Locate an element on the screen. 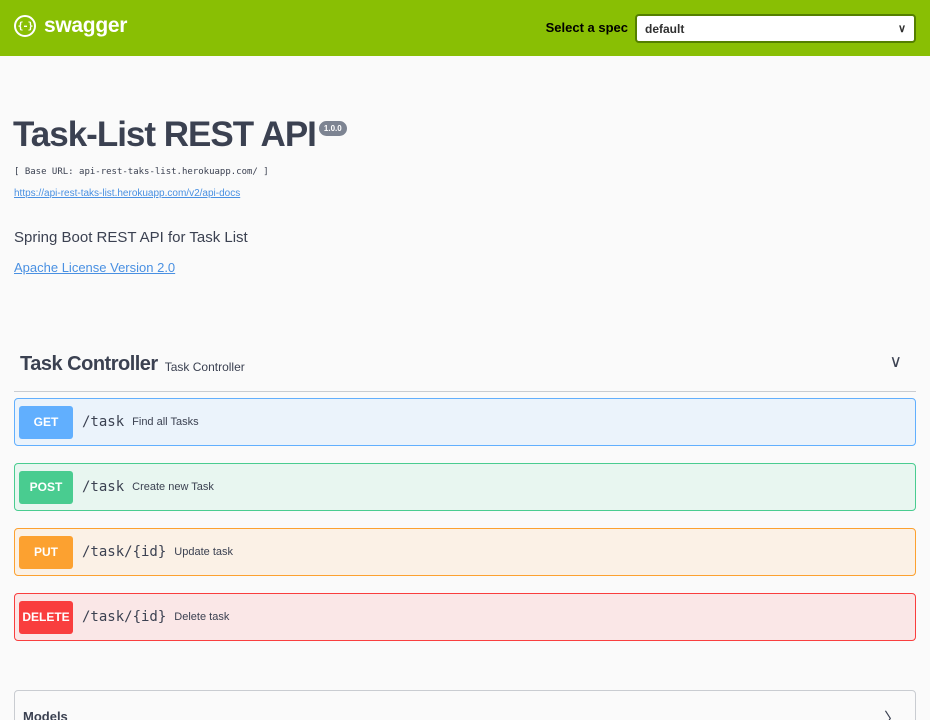 The image size is (930, 720). select-spec-label: Select a spec is located at coordinates (586, 27).